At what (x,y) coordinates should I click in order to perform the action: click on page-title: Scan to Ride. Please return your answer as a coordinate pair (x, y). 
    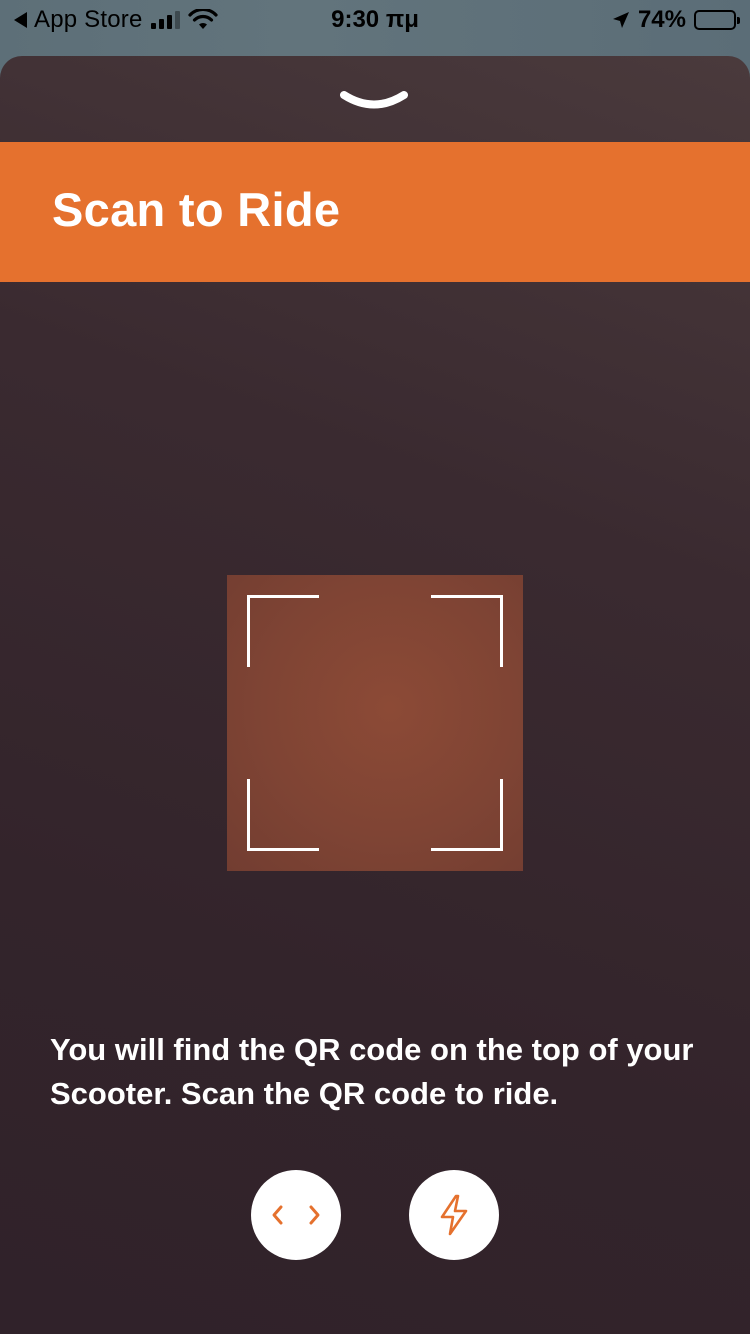
    Looking at the image, I should click on (196, 209).